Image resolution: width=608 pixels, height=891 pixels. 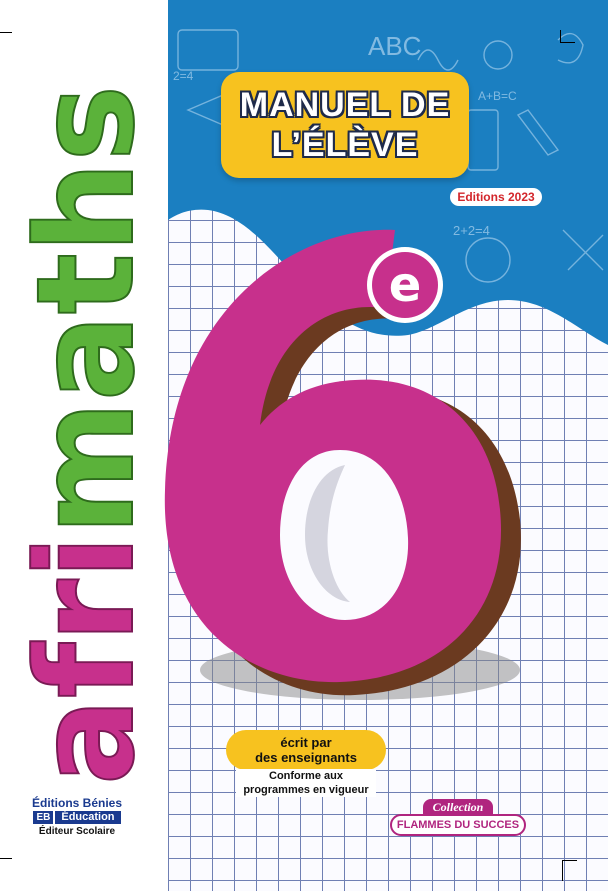 I want to click on collection-label: Collection, so click(x=458, y=807).